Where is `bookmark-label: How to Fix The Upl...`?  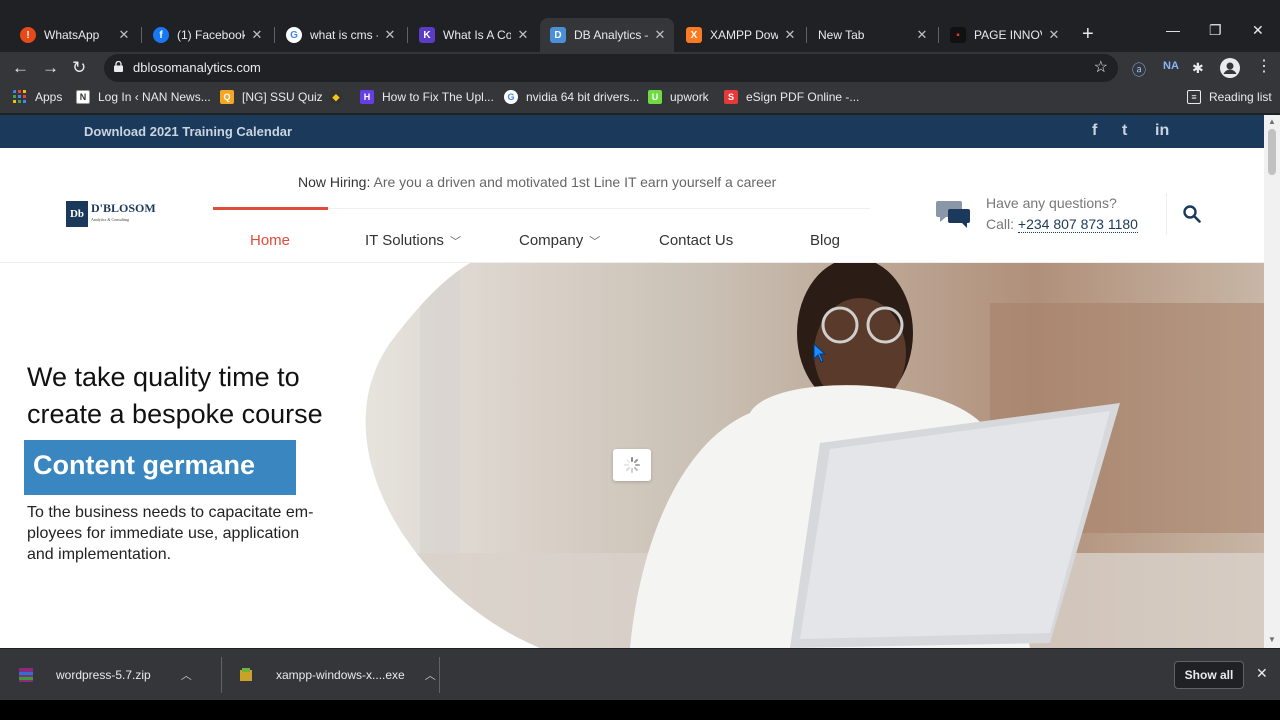
bookmark-label: How to Fix The Upl... is located at coordinates (438, 97).